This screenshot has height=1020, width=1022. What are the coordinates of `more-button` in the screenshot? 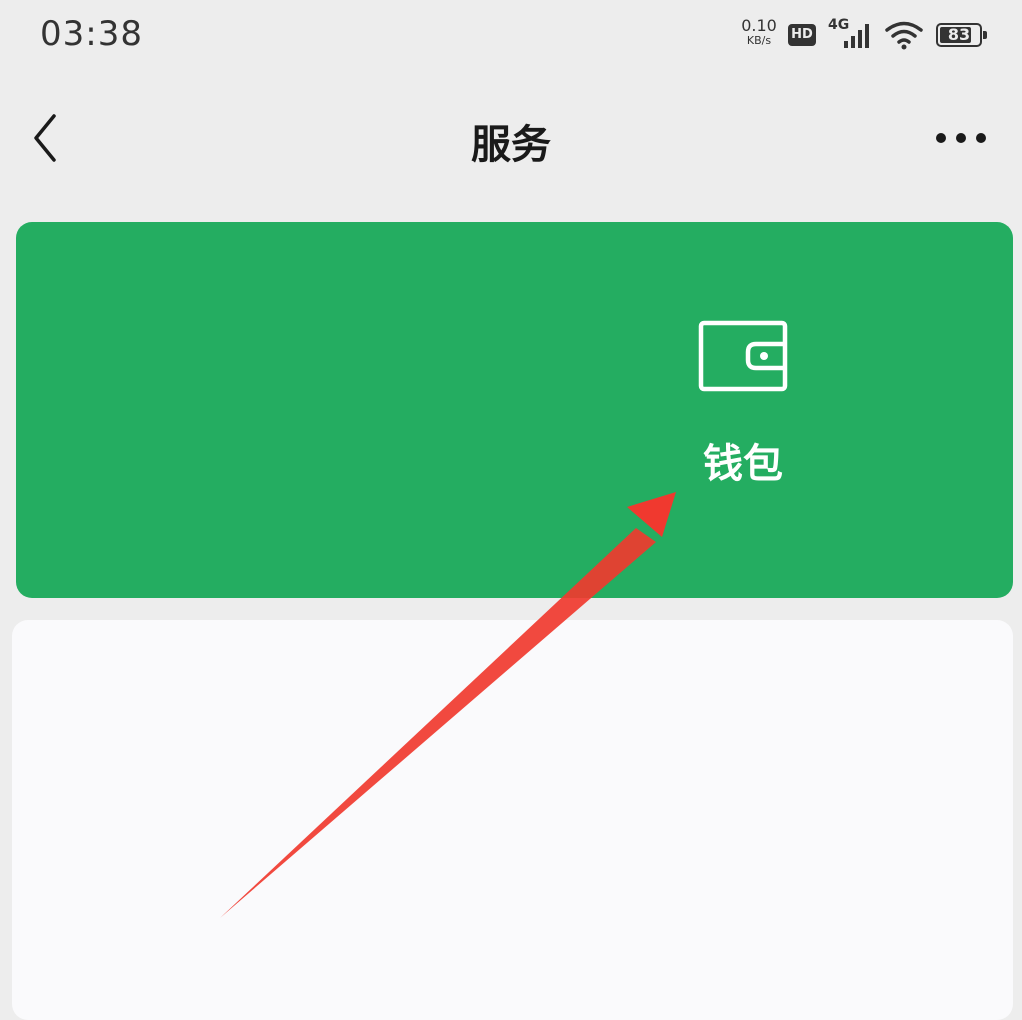 It's located at (961, 139).